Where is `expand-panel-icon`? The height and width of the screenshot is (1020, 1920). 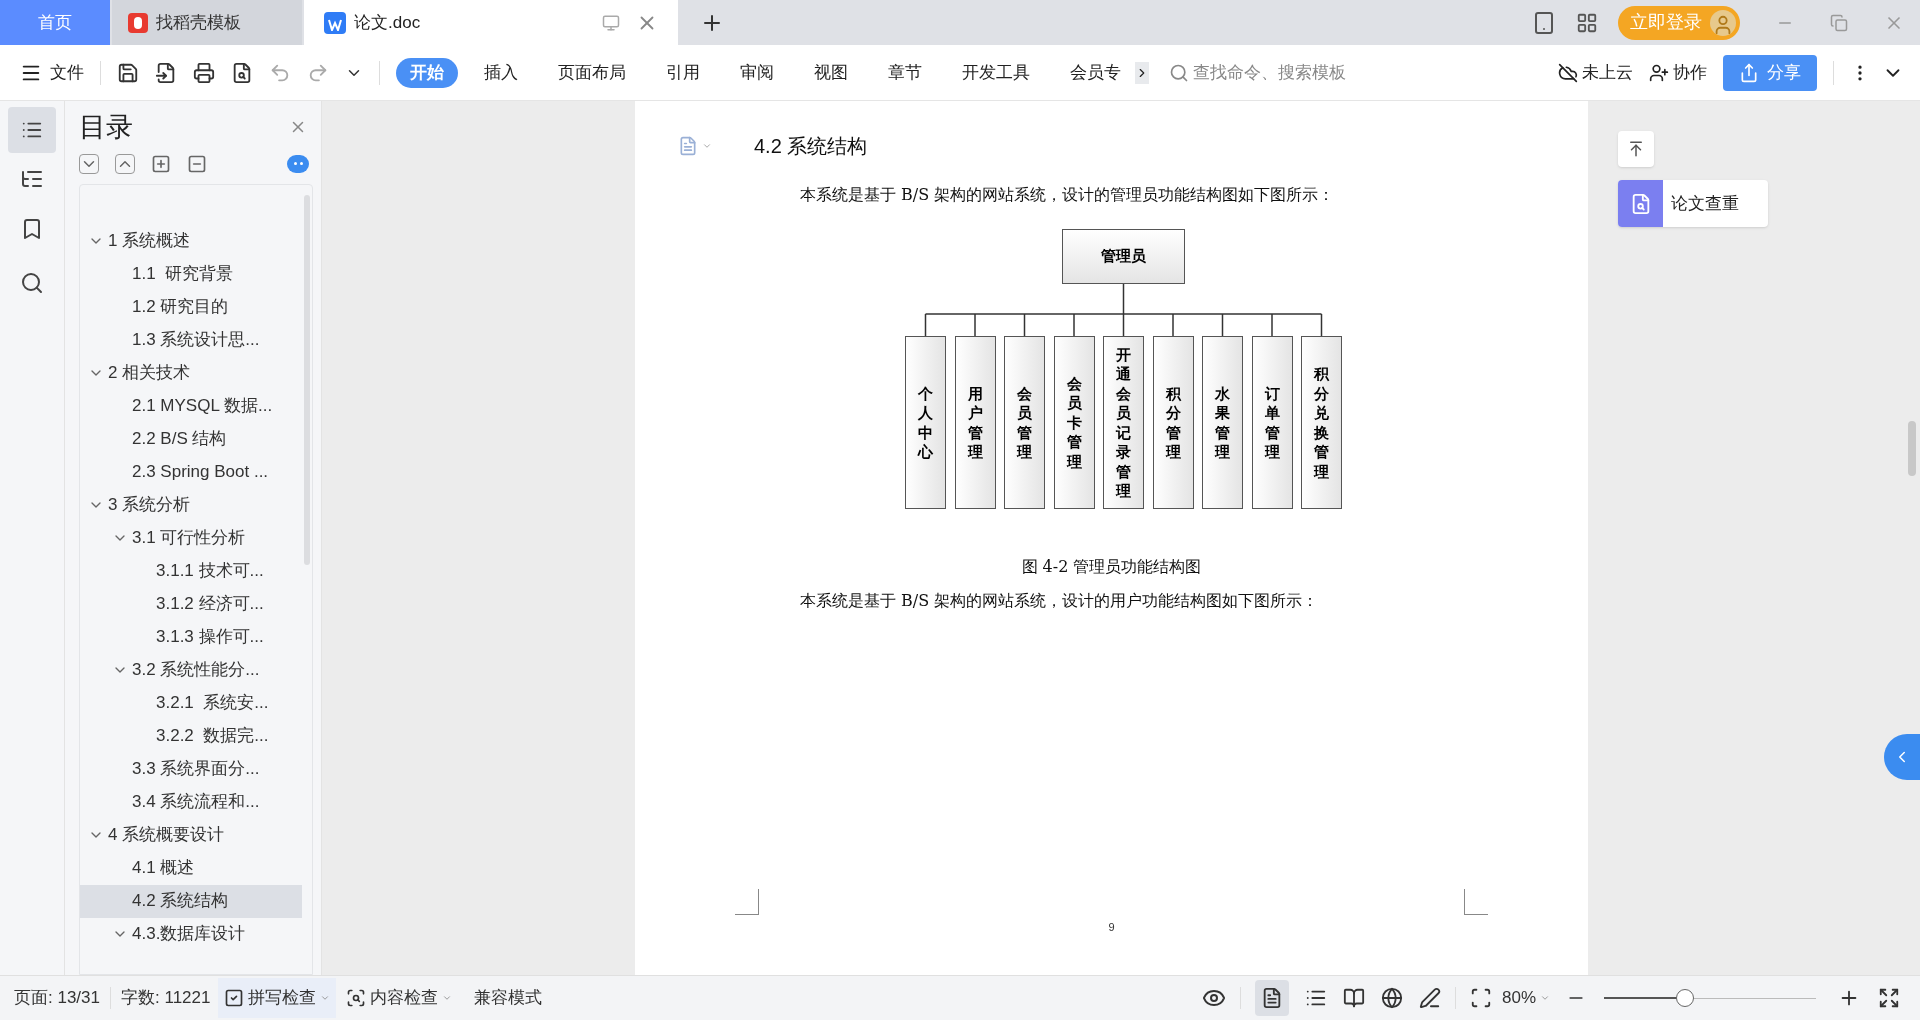 expand-panel-icon is located at coordinates (1902, 757).